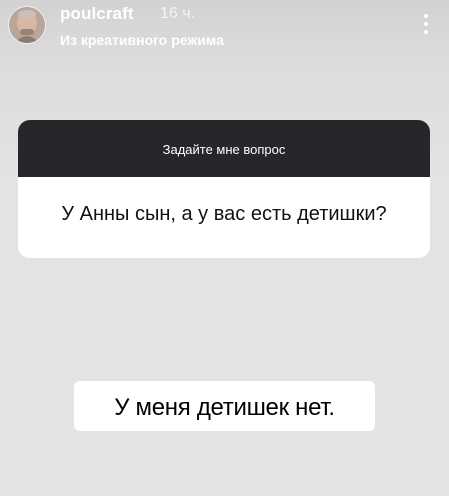 The height and width of the screenshot is (496, 449). I want to click on question-sticker-header: Задайте мне вопрос, so click(224, 148).